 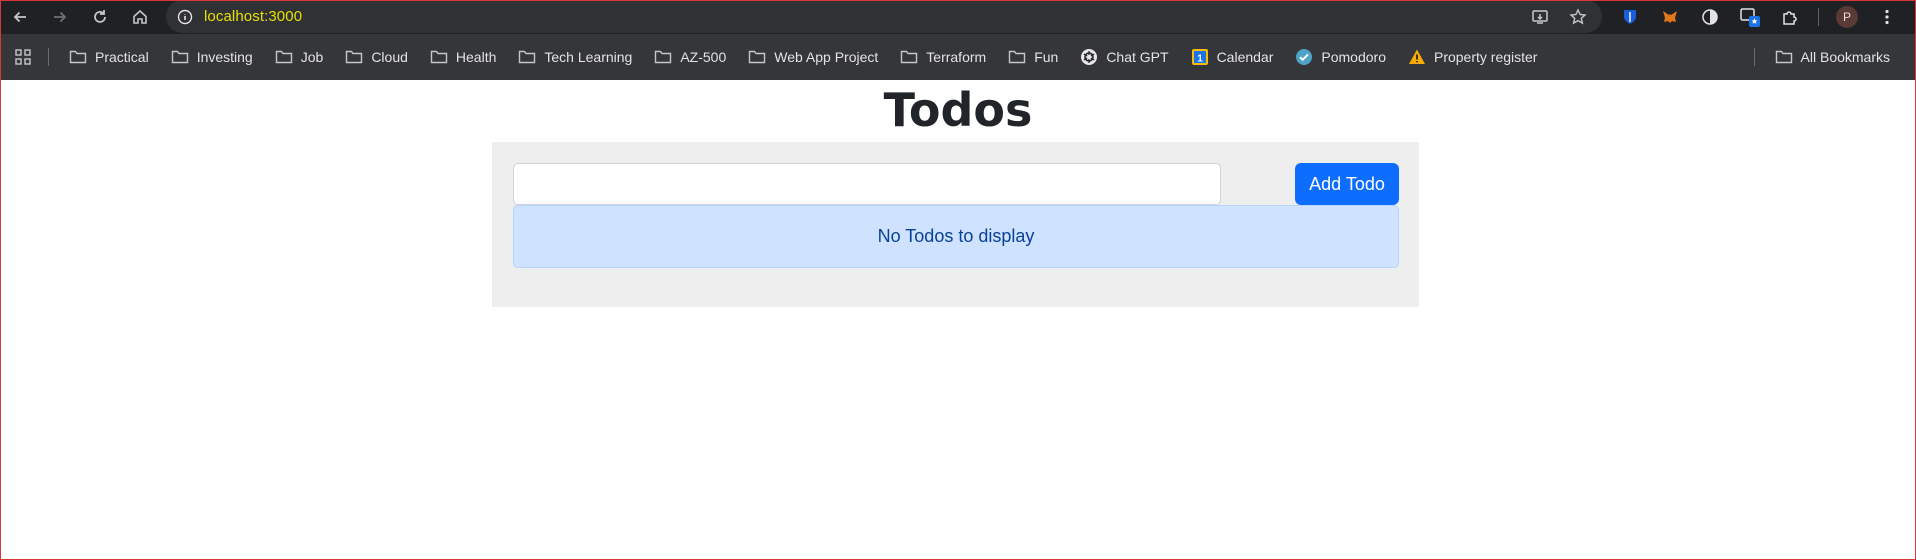 I want to click on bookmark-label: Property register, so click(x=1485, y=57).